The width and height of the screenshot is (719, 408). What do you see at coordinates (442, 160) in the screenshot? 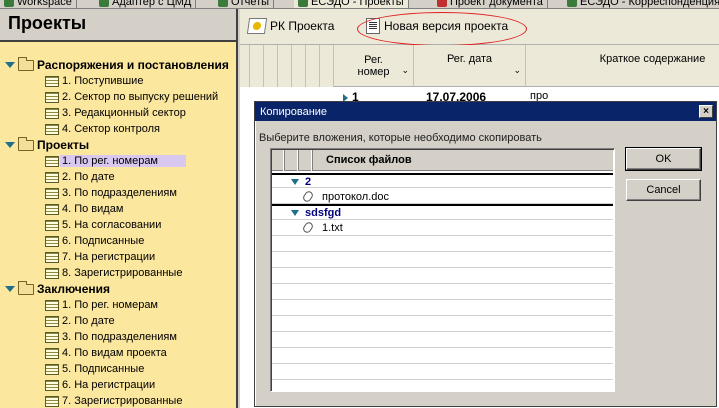
I see `file-list-header: Список файлов` at bounding box center [442, 160].